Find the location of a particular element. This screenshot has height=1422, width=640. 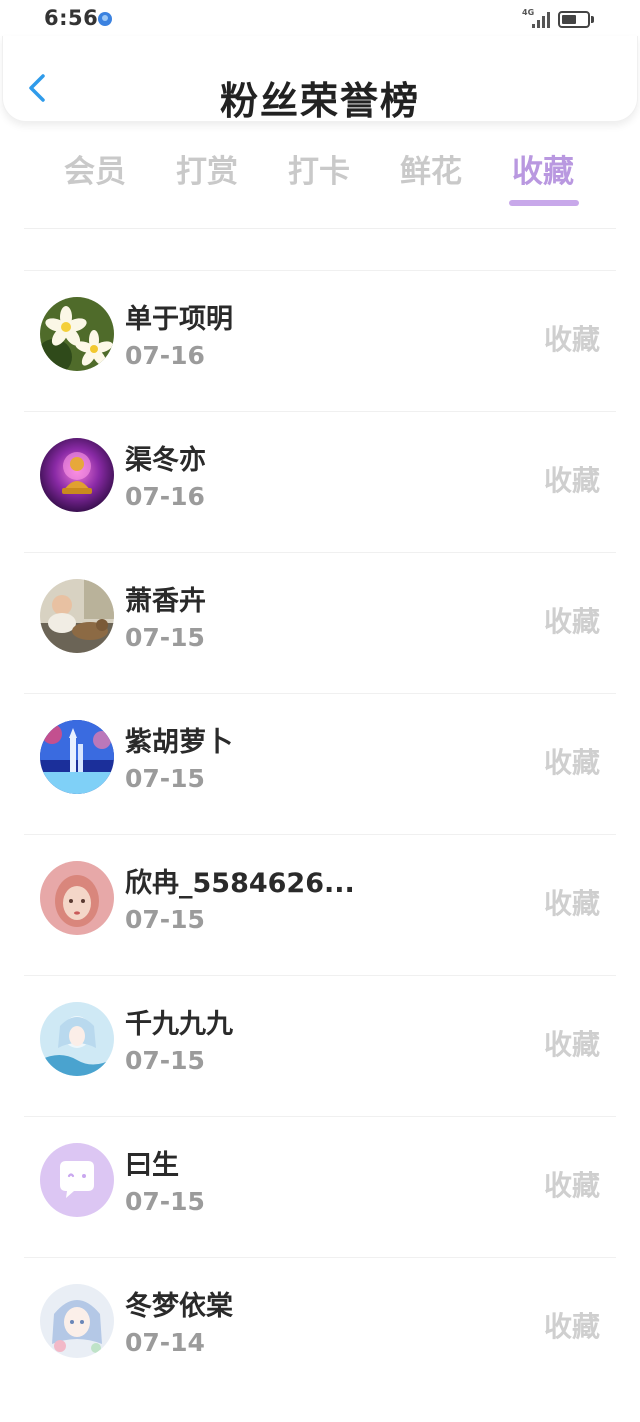

tab-flowers: 鲜花 is located at coordinates (431, 168).